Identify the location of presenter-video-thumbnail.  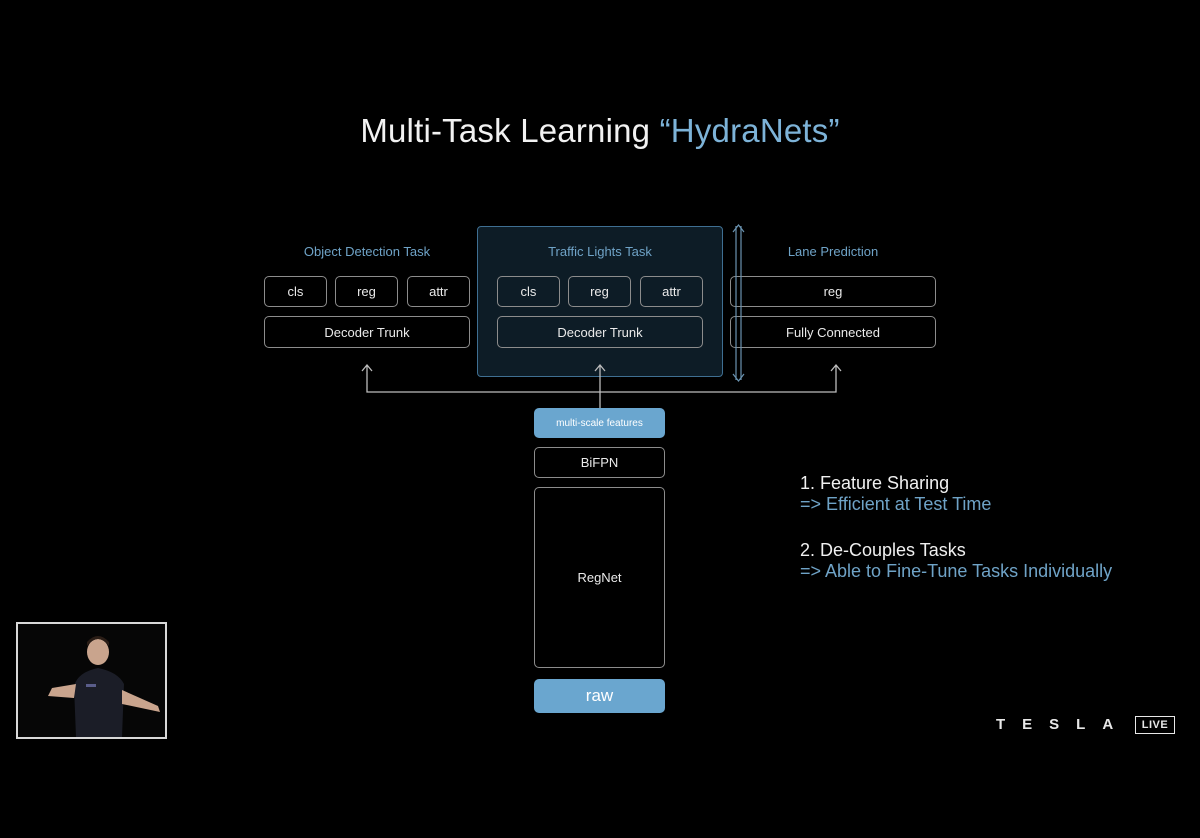
(91, 680).